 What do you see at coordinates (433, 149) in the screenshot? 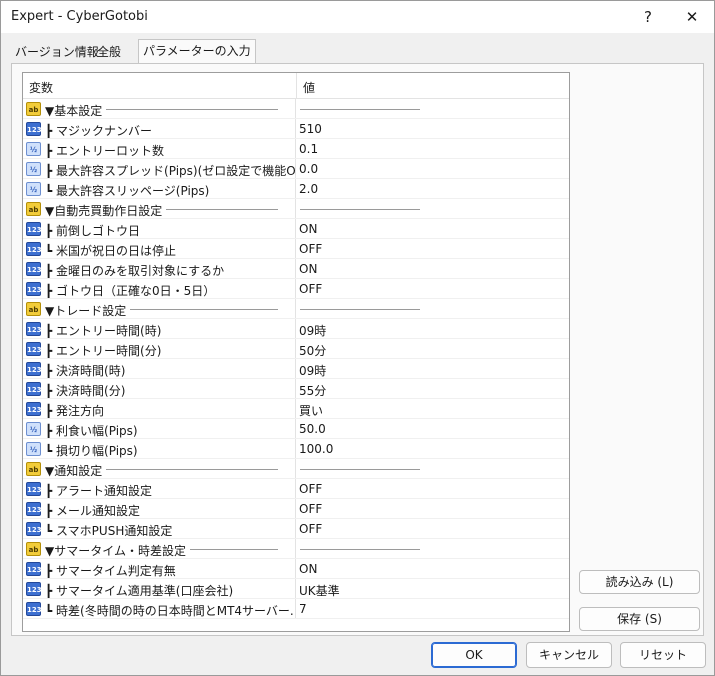
I see `parameter-value: 0.1` at bounding box center [433, 149].